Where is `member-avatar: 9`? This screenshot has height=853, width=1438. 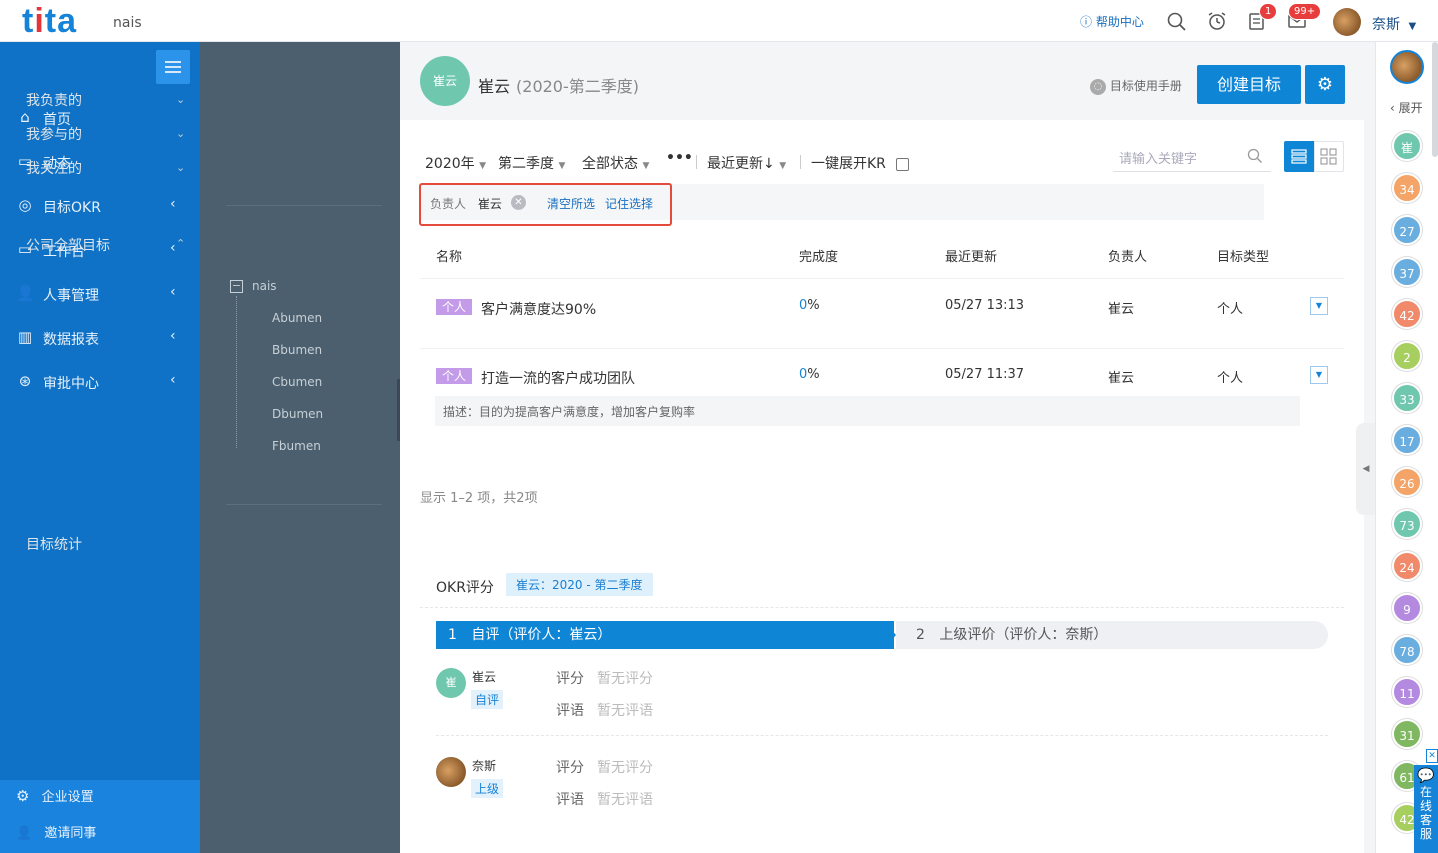 member-avatar: 9 is located at coordinates (1407, 608).